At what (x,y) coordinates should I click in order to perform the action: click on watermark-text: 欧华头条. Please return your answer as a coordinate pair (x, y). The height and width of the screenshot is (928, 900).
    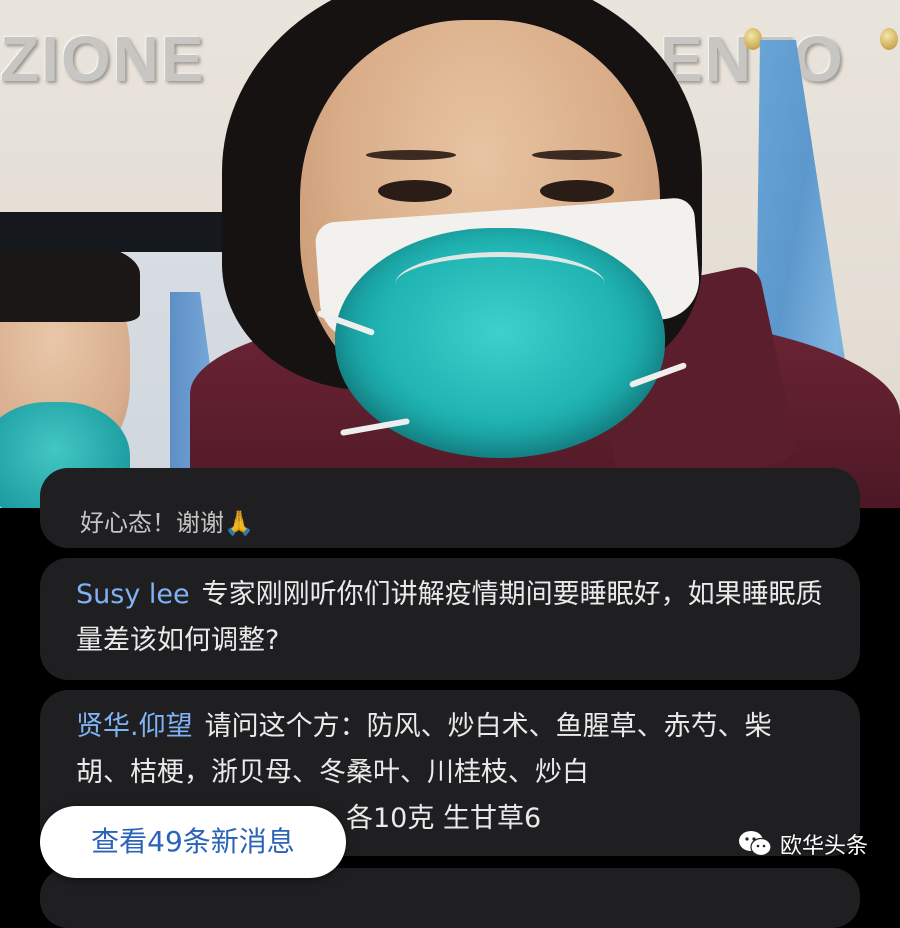
    Looking at the image, I should click on (824, 846).